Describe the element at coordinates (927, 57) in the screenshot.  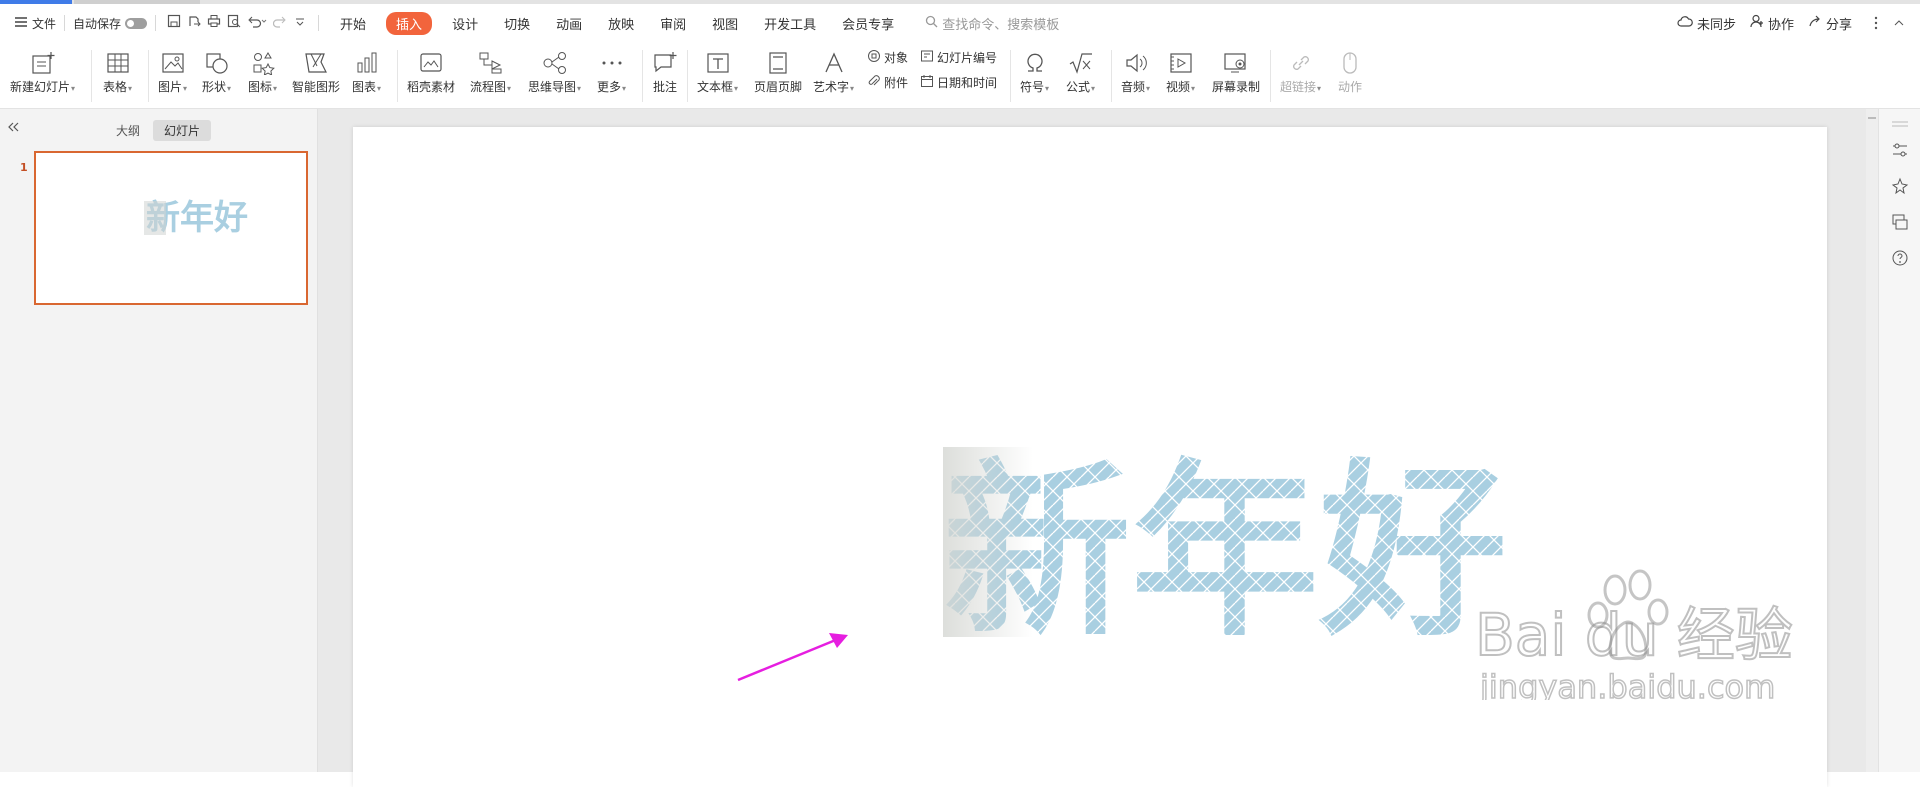
I see `slide-number-icon` at that location.